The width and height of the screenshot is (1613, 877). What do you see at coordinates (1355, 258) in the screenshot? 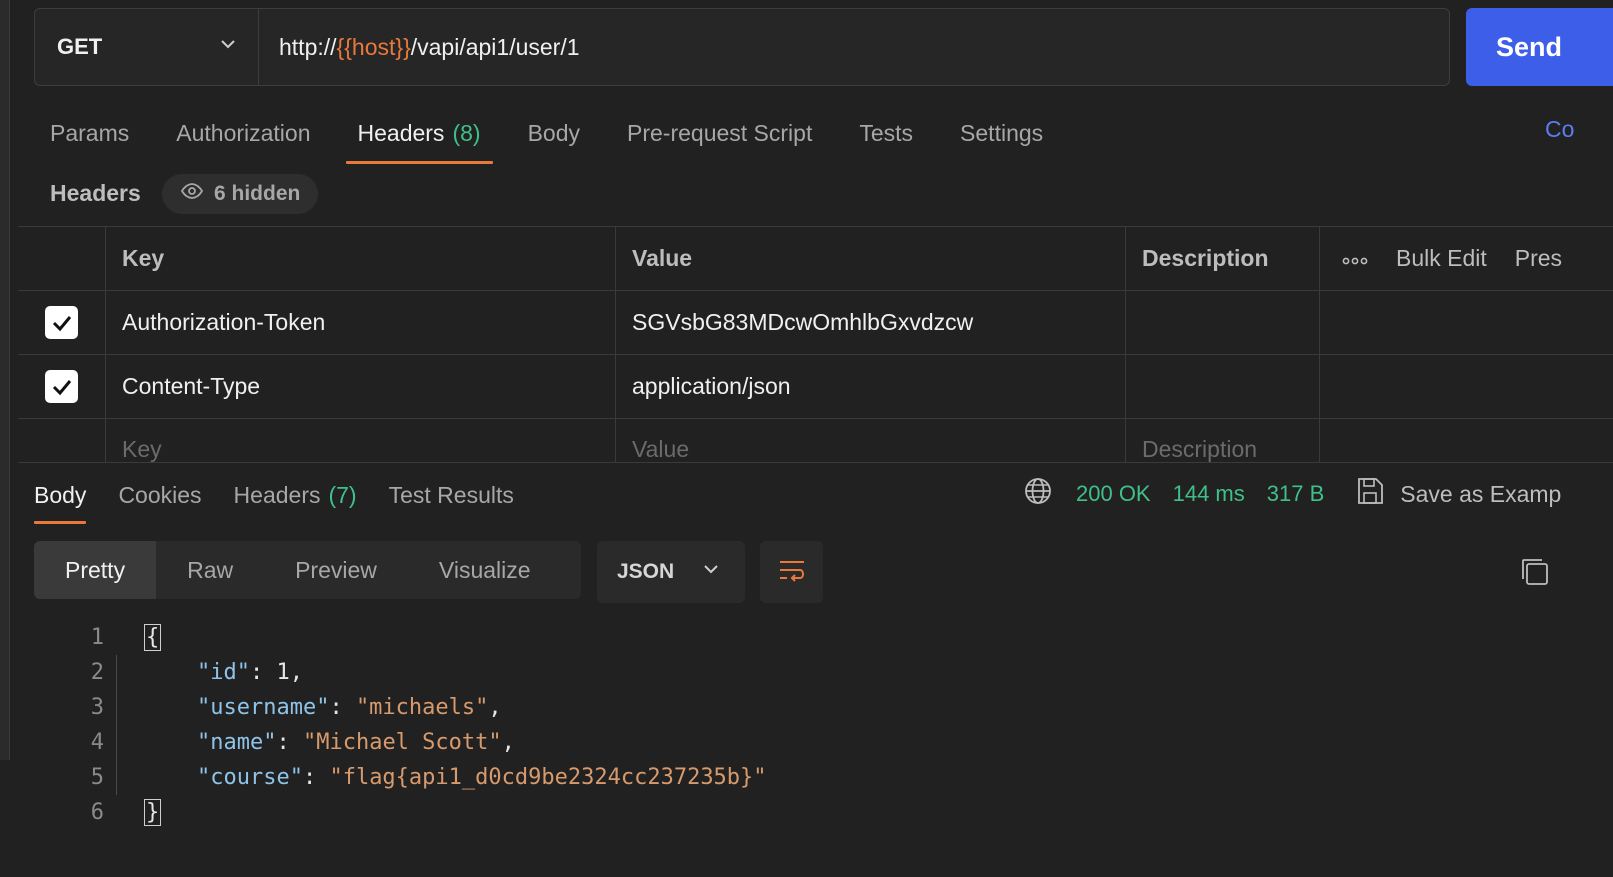
I see `more-options-icon` at bounding box center [1355, 258].